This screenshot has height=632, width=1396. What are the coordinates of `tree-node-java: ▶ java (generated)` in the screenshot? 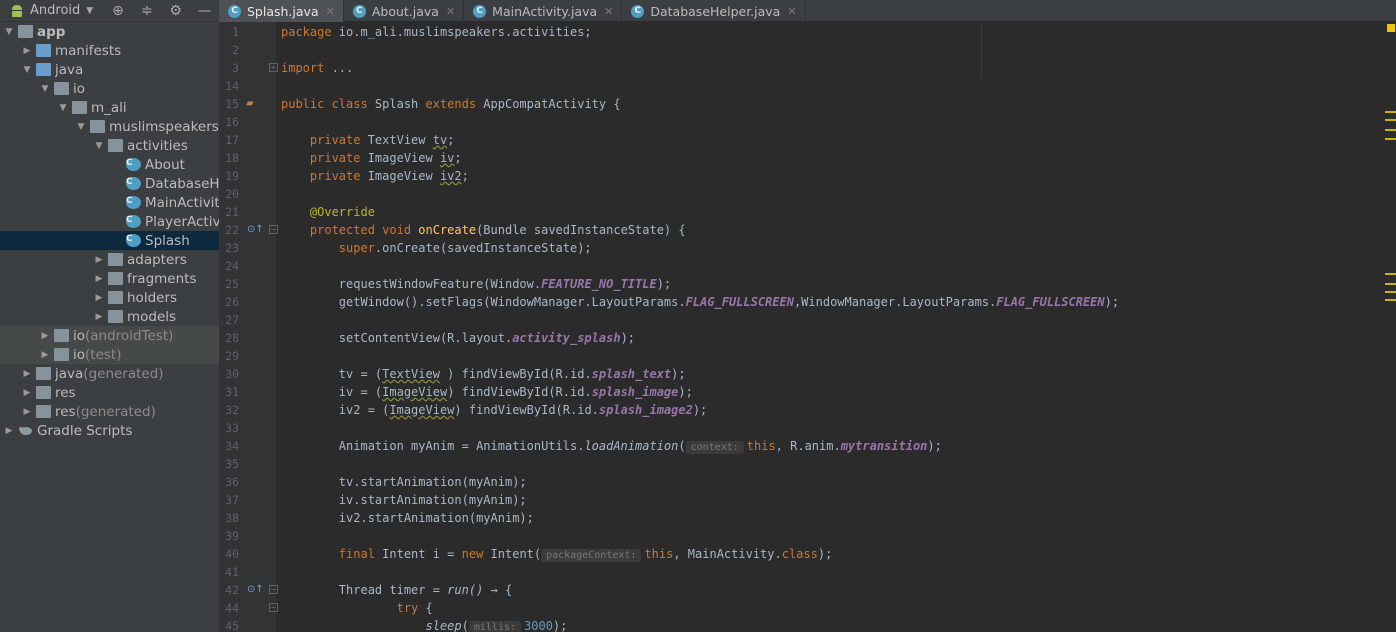 It's located at (109, 373).